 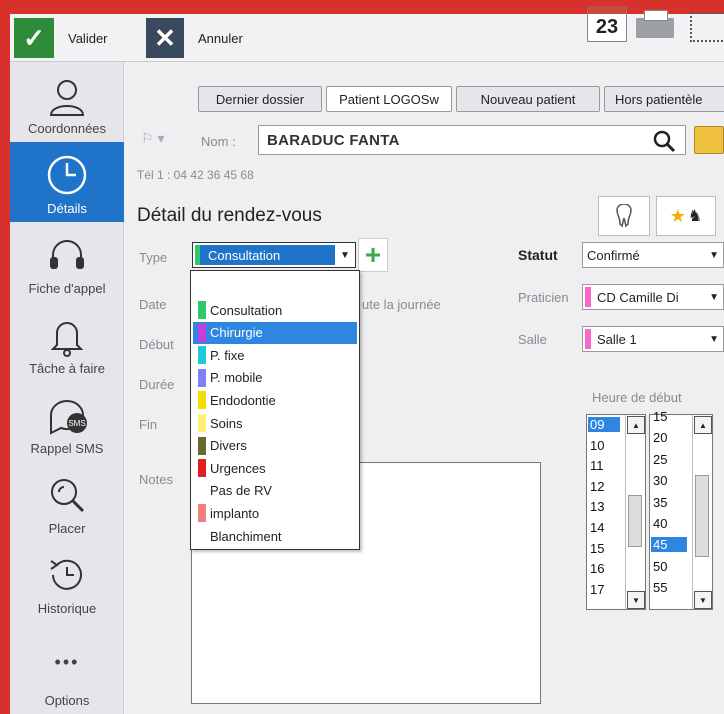 I want to click on statut-label: Statut, so click(x=538, y=255).